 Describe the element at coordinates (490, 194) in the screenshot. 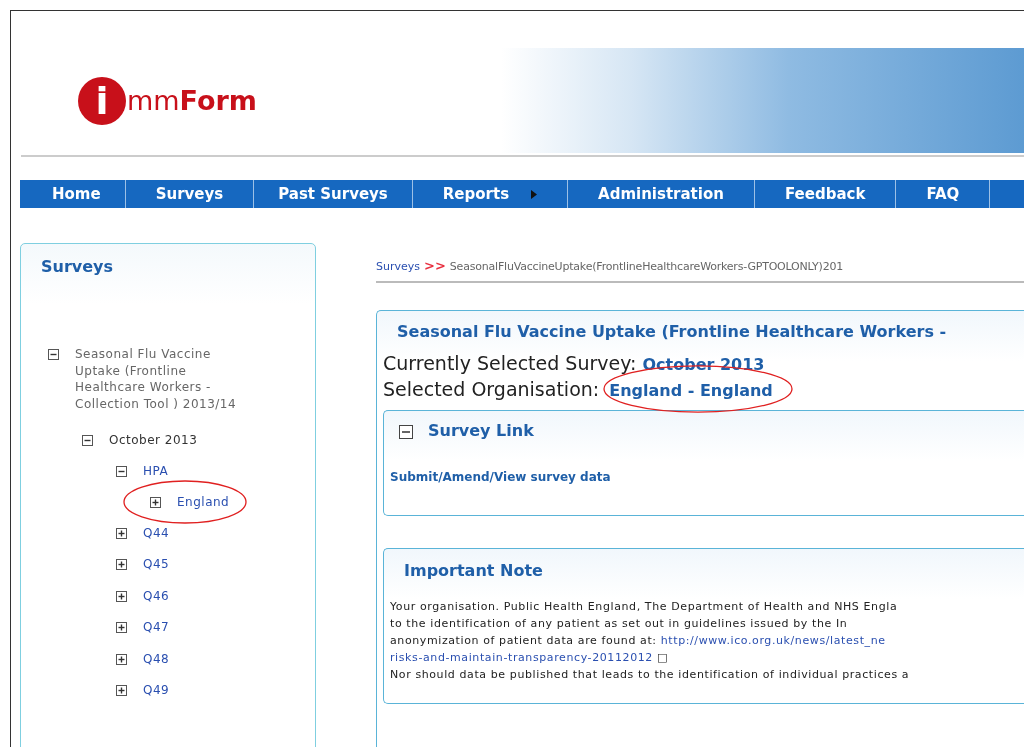

I see `nav-link: Reports` at that location.